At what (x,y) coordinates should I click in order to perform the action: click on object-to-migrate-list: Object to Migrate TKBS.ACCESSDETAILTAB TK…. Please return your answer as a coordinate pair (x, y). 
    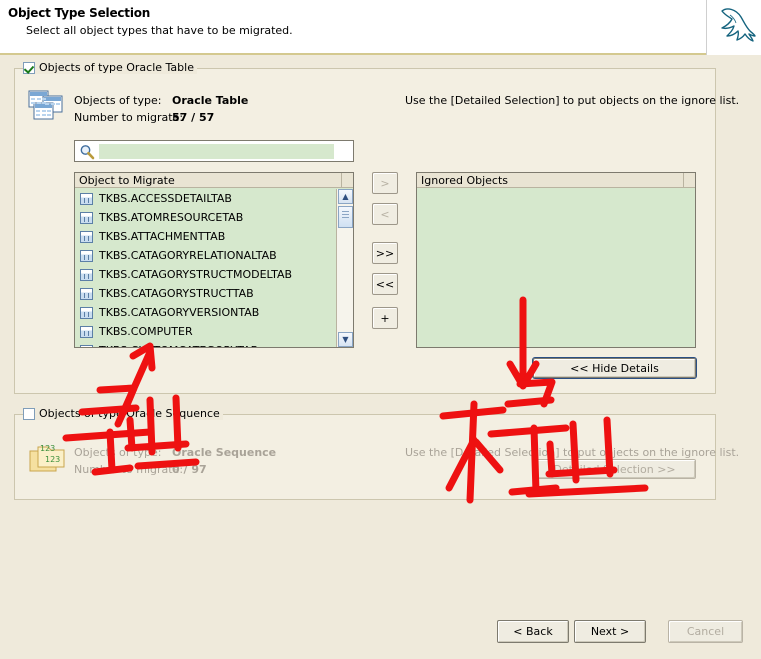
    Looking at the image, I should click on (214, 260).